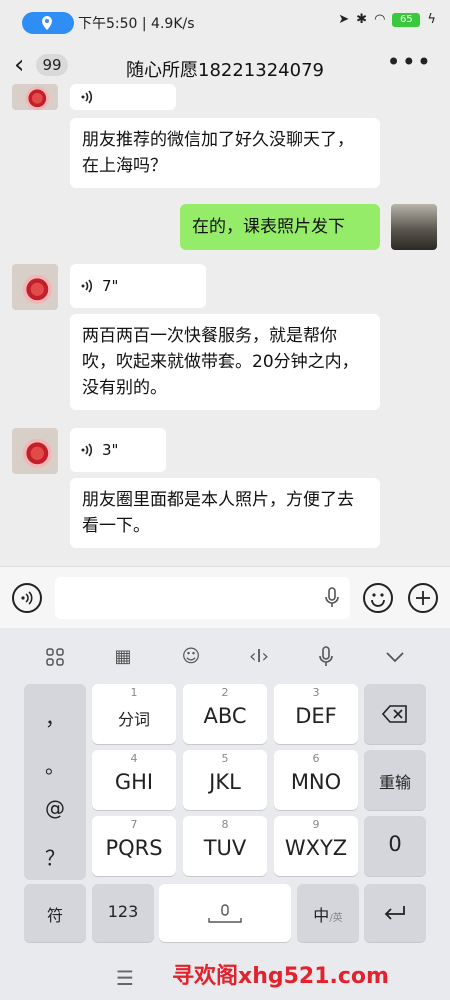 The height and width of the screenshot is (1000, 450). What do you see at coordinates (316, 846) in the screenshot?
I see `key-9-wxyz: 9 WXYZ` at bounding box center [316, 846].